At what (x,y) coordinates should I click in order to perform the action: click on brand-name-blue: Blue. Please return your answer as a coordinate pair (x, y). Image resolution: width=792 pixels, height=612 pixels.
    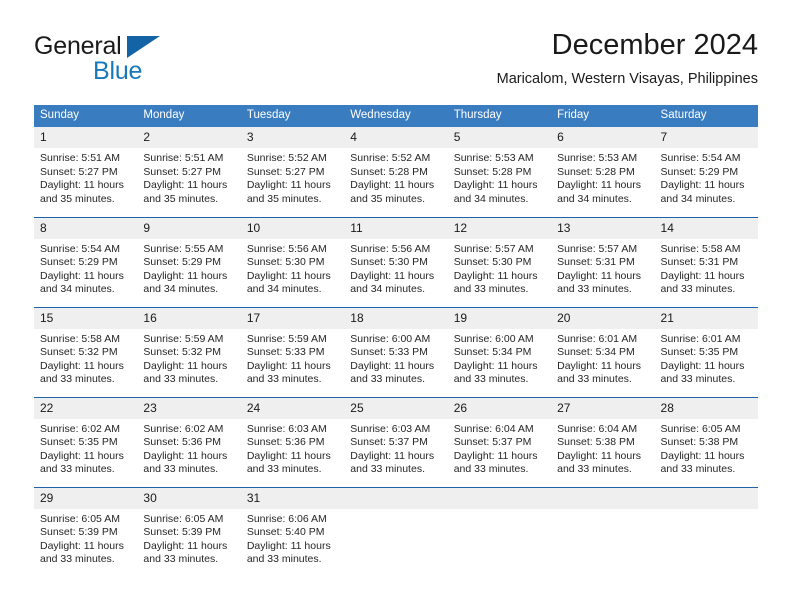
    Looking at the image, I should click on (118, 71).